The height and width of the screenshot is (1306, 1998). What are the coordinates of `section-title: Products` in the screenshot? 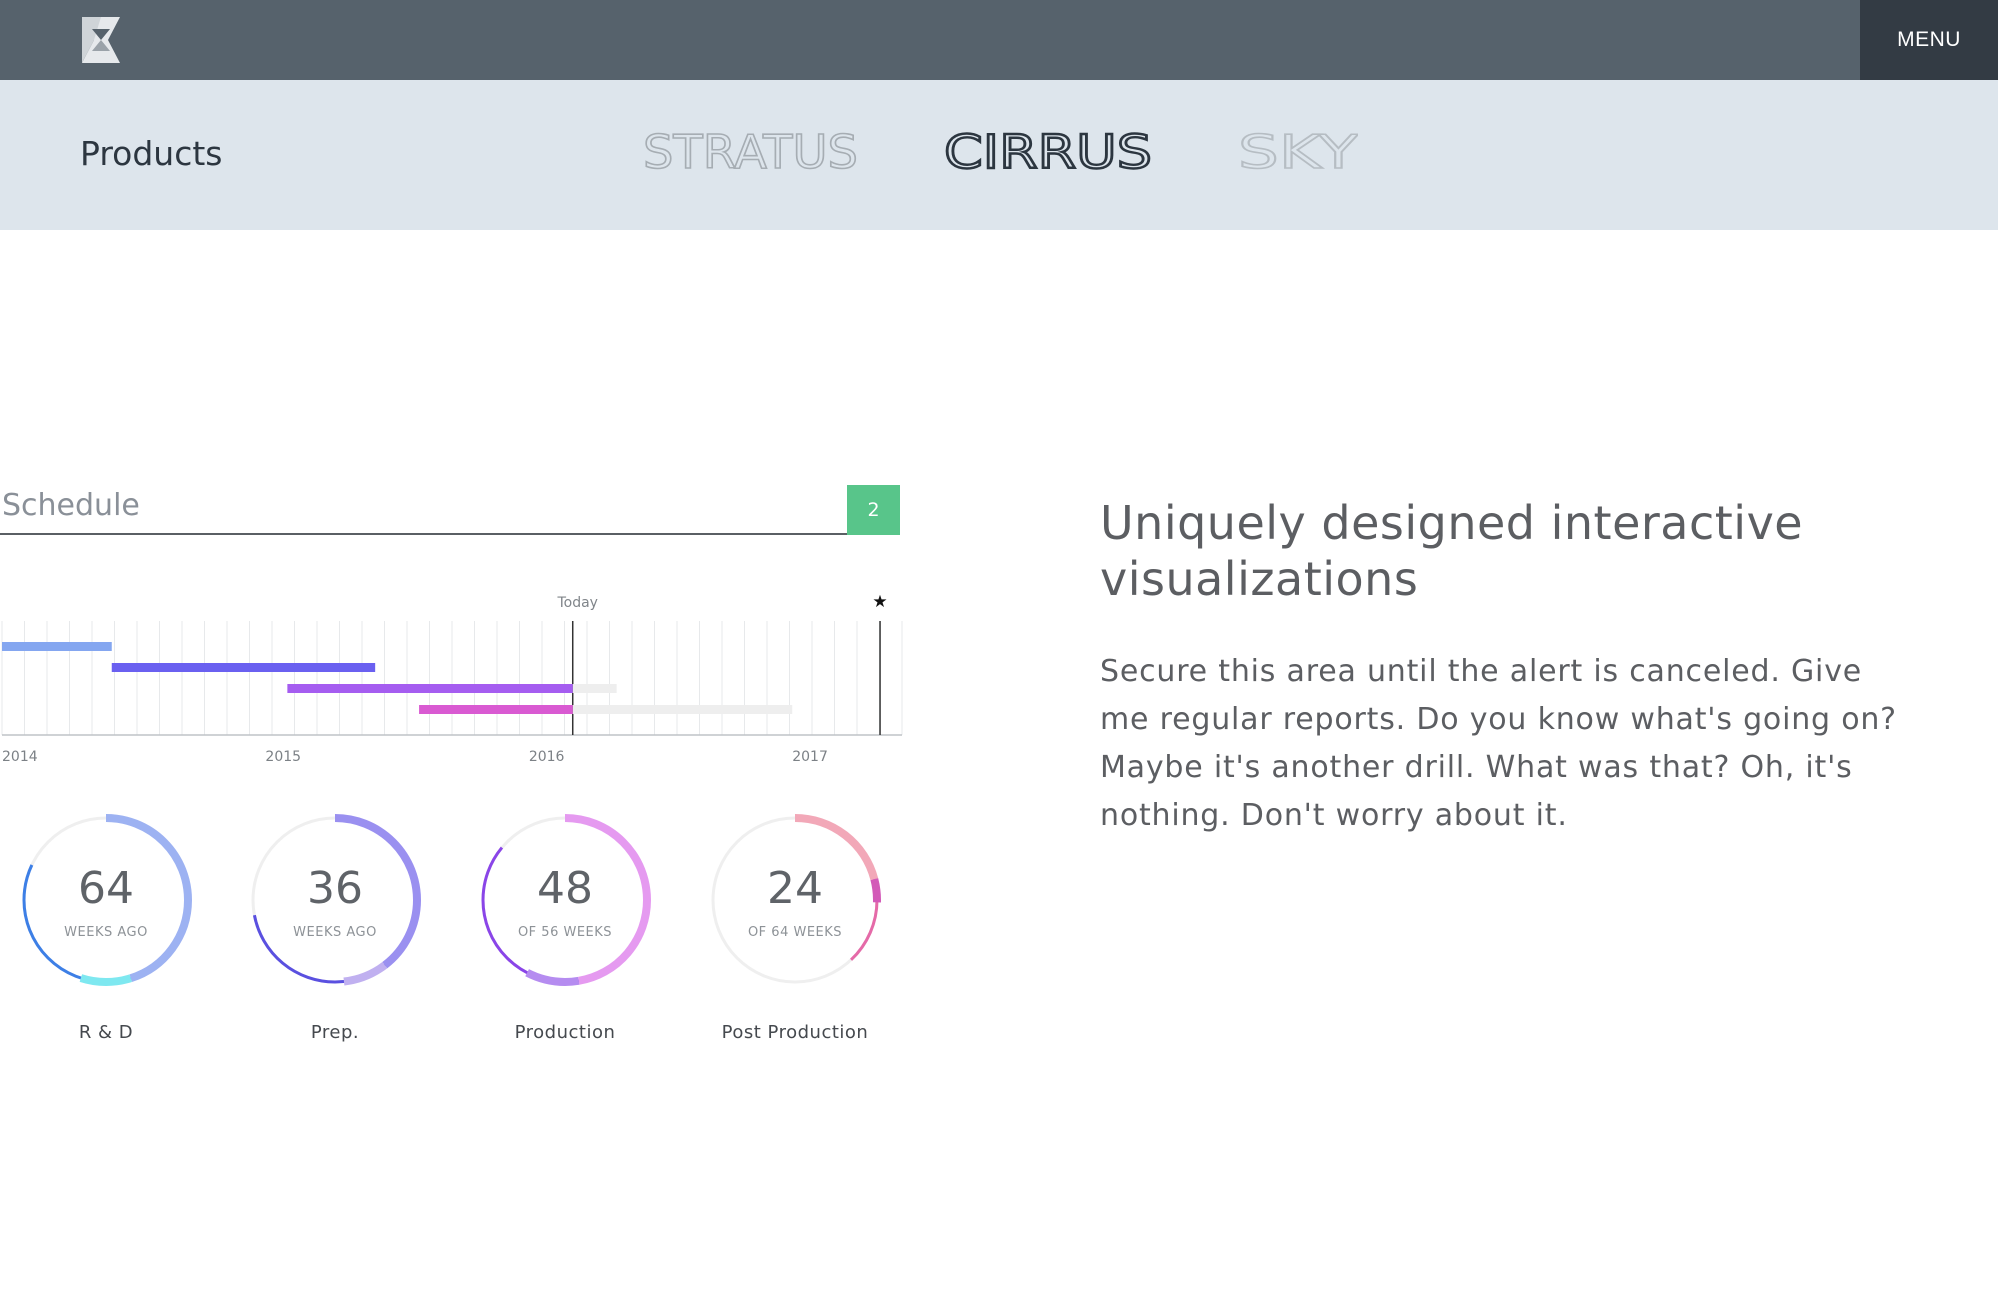 It's located at (151, 153).